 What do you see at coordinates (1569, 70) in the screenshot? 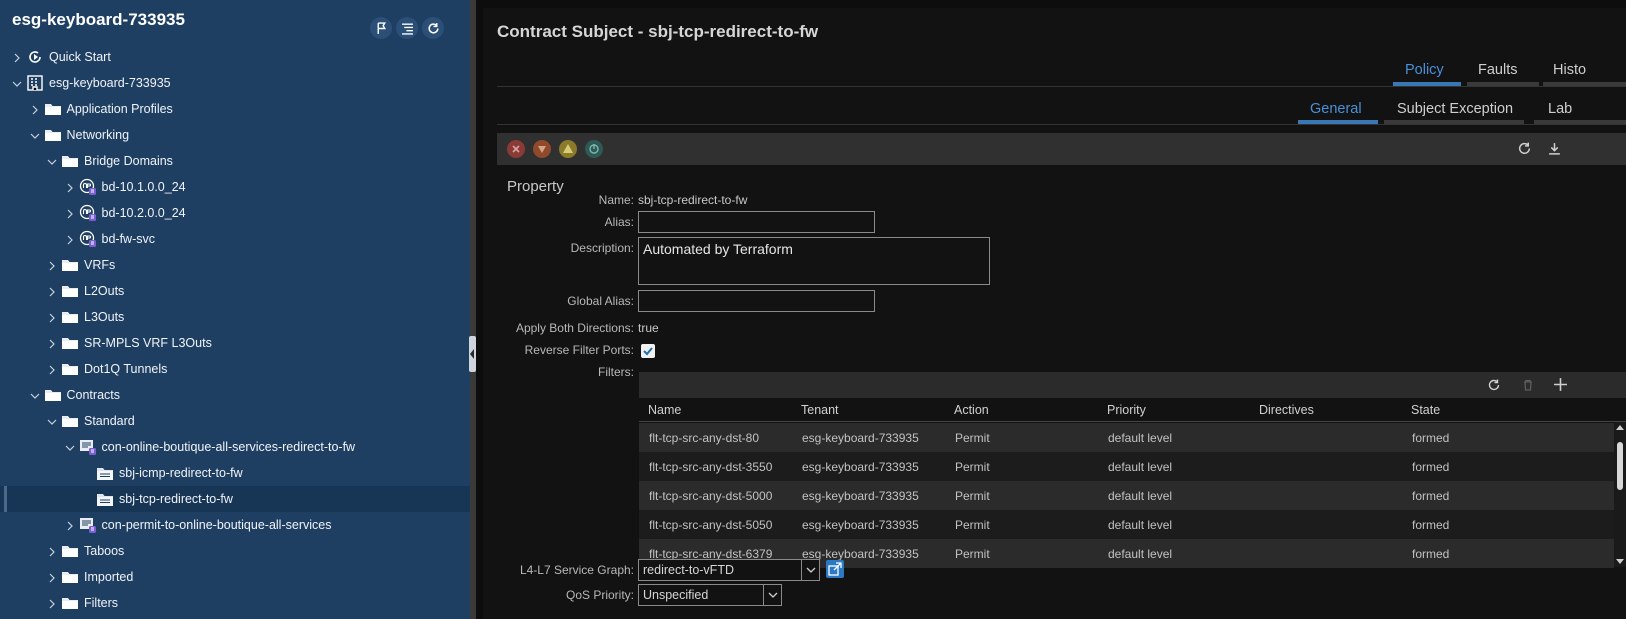
I see `tab-history: Histo` at bounding box center [1569, 70].